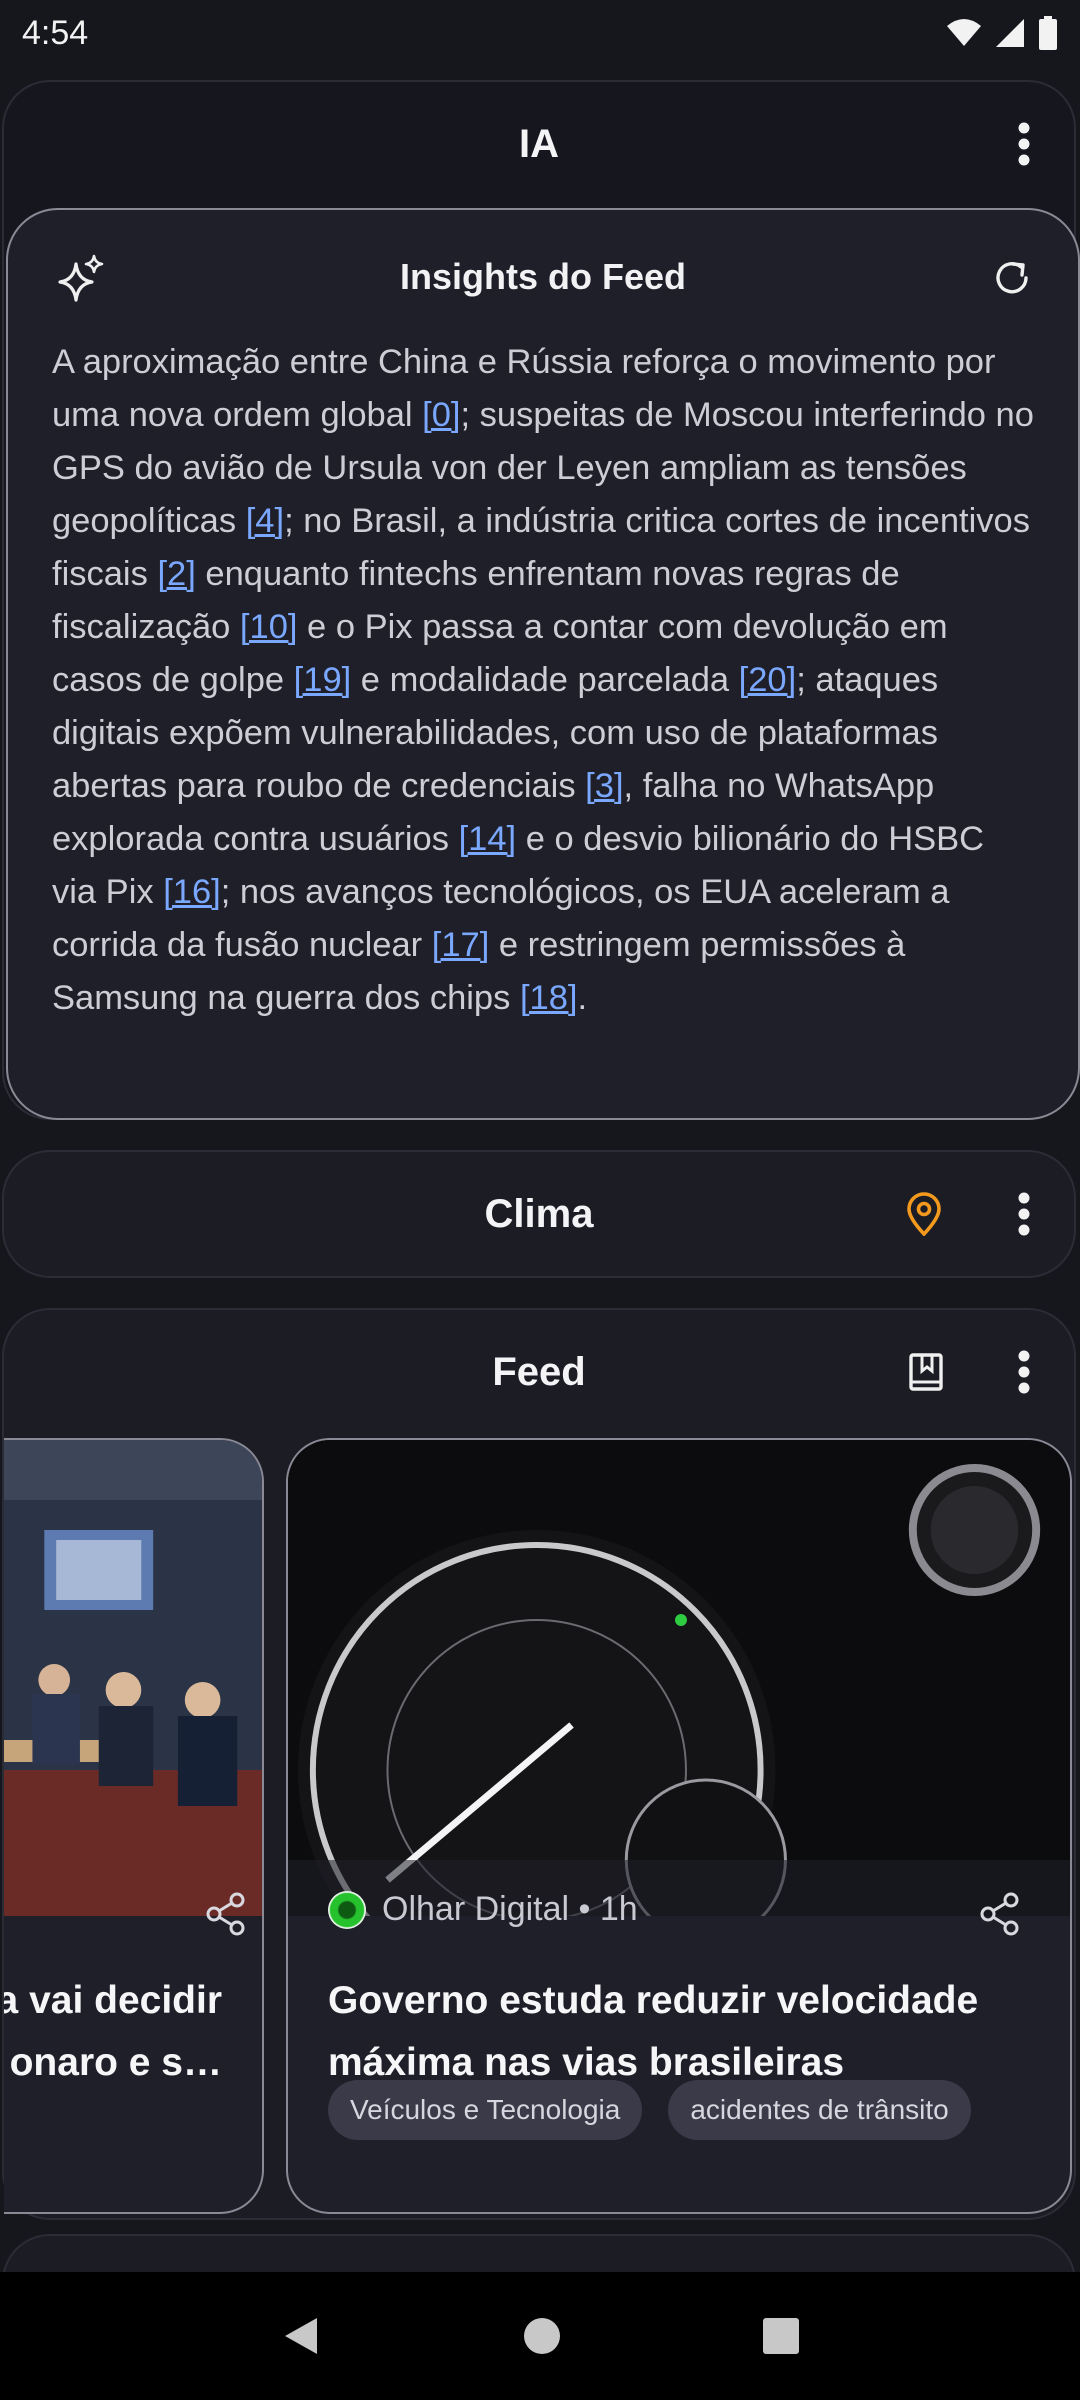 The width and height of the screenshot is (1080, 2400). Describe the element at coordinates (81, 278) in the screenshot. I see `ai-sparkle-icon` at that location.